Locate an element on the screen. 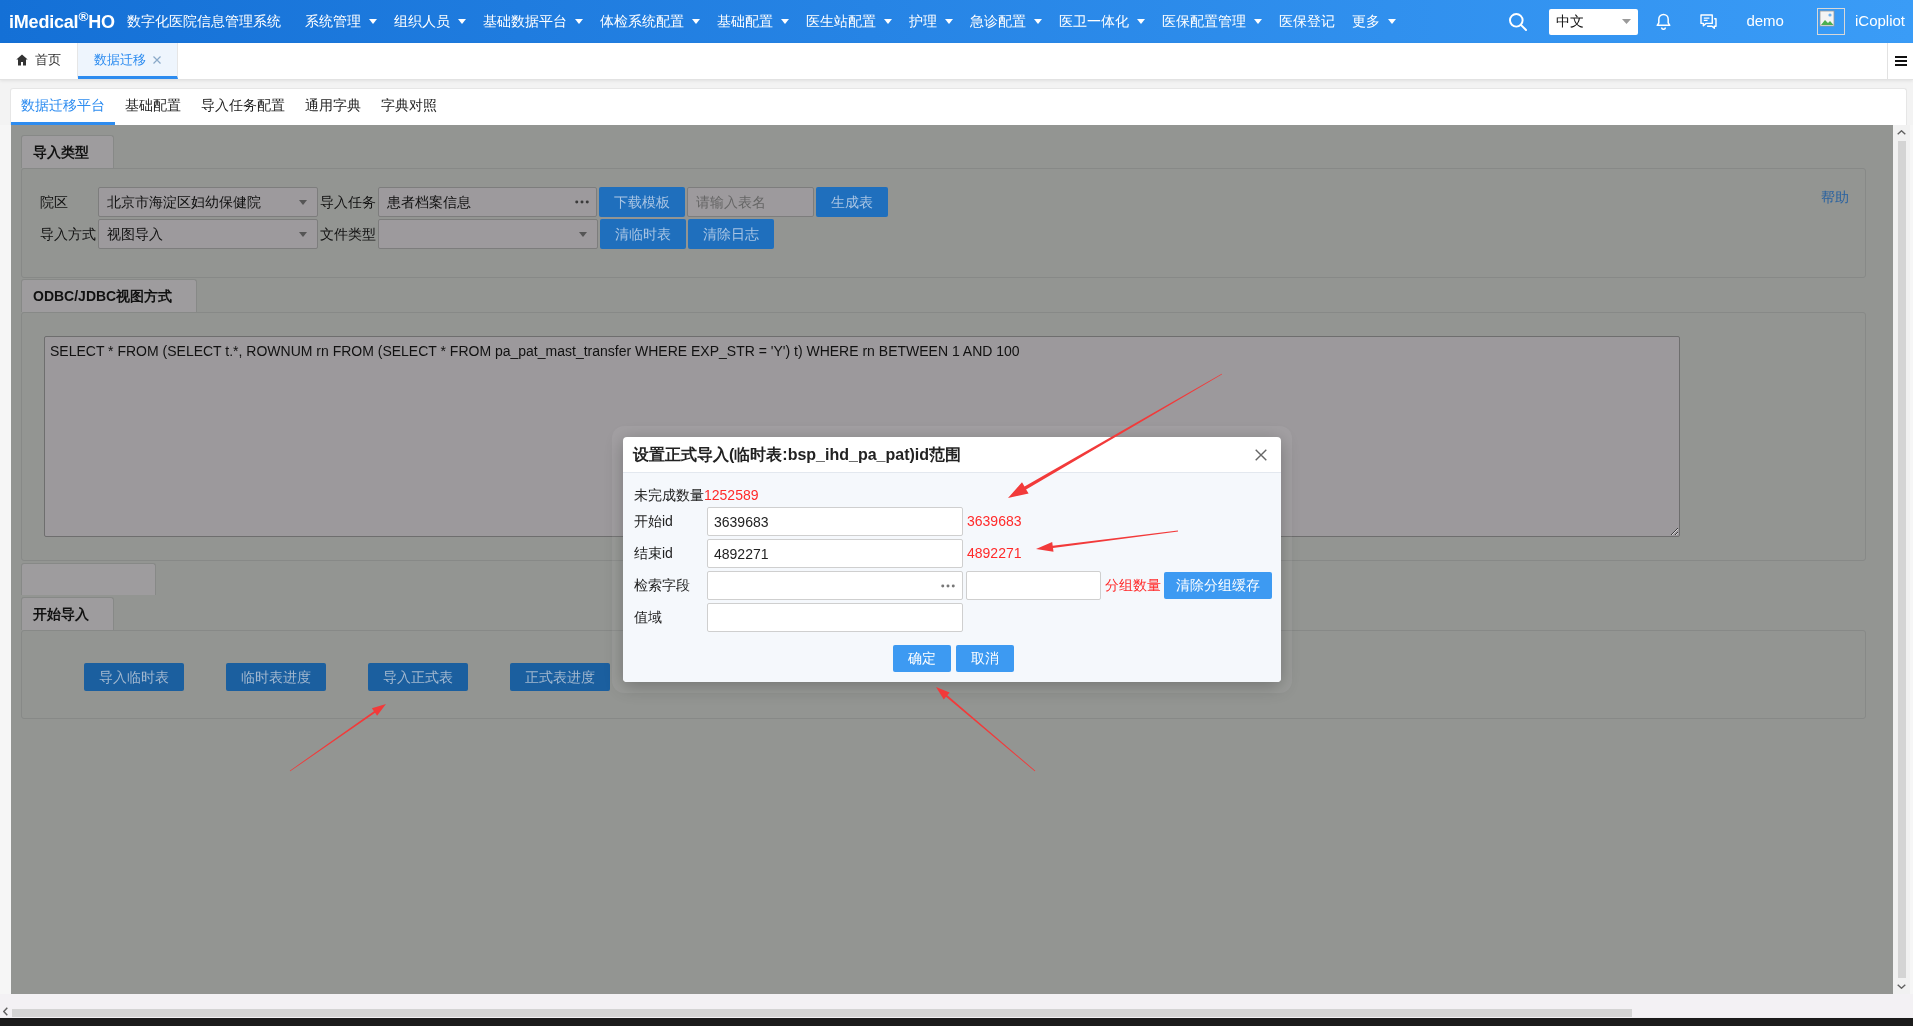 This screenshot has width=1913, height=1026. language-select: 中文 is located at coordinates (1594, 21).